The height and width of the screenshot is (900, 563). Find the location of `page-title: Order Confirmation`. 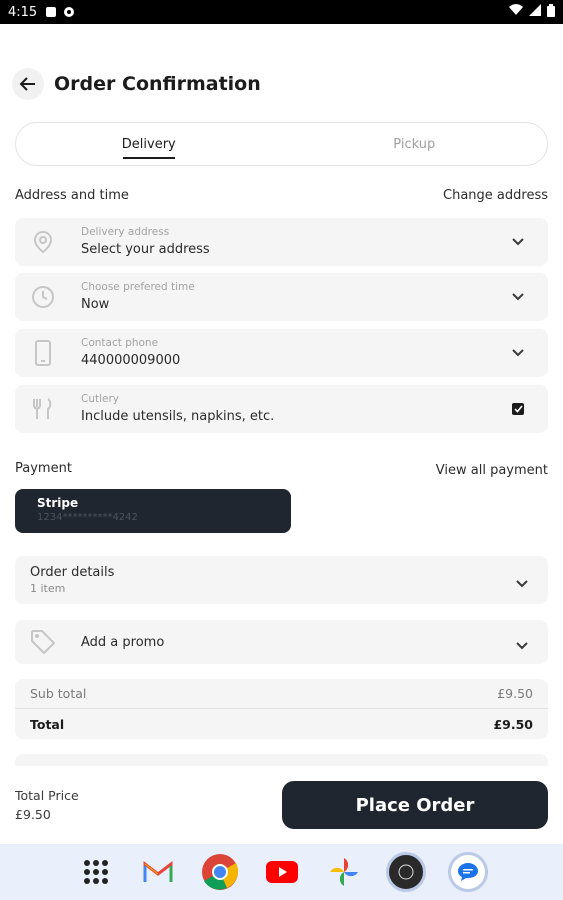

page-title: Order Confirmation is located at coordinates (157, 84).